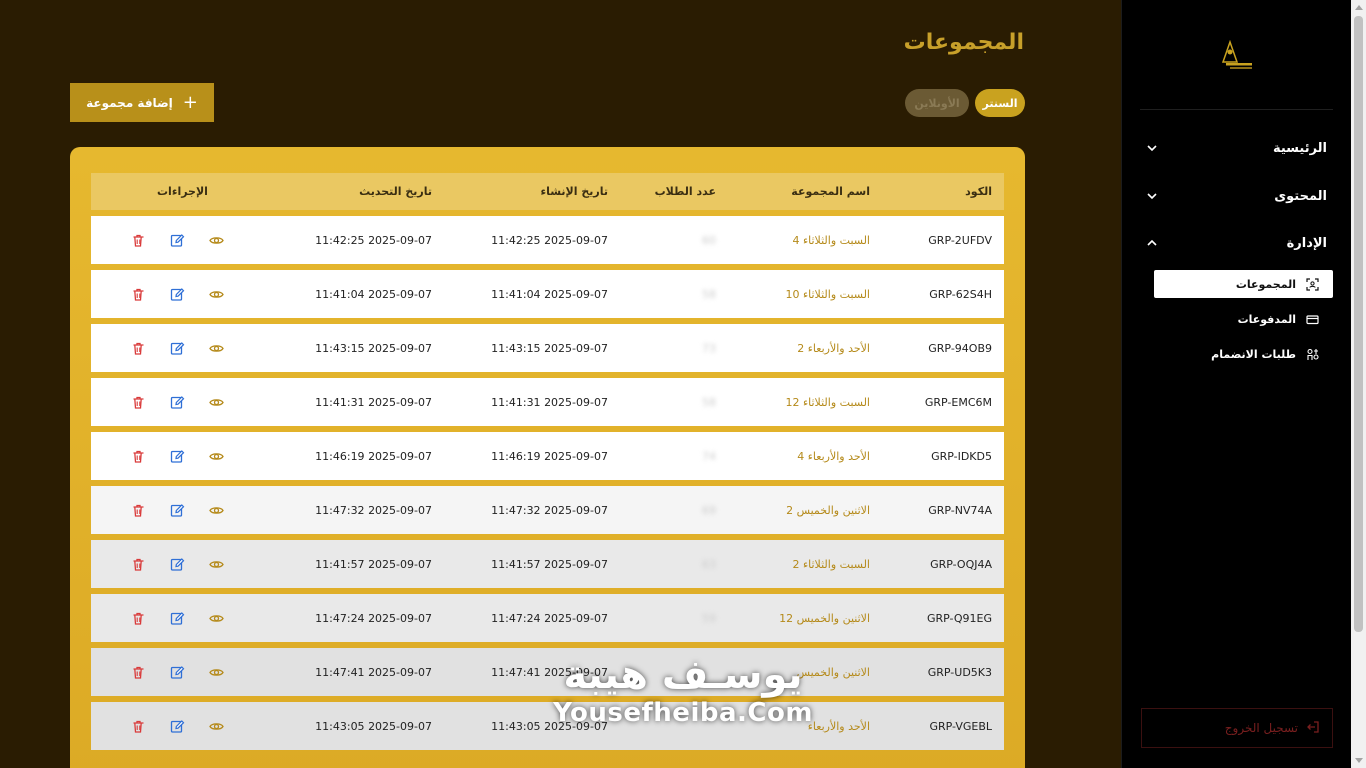 Image resolution: width=1366 pixels, height=768 pixels. I want to click on cell-code: GRP-VGEBL, so click(960, 726).